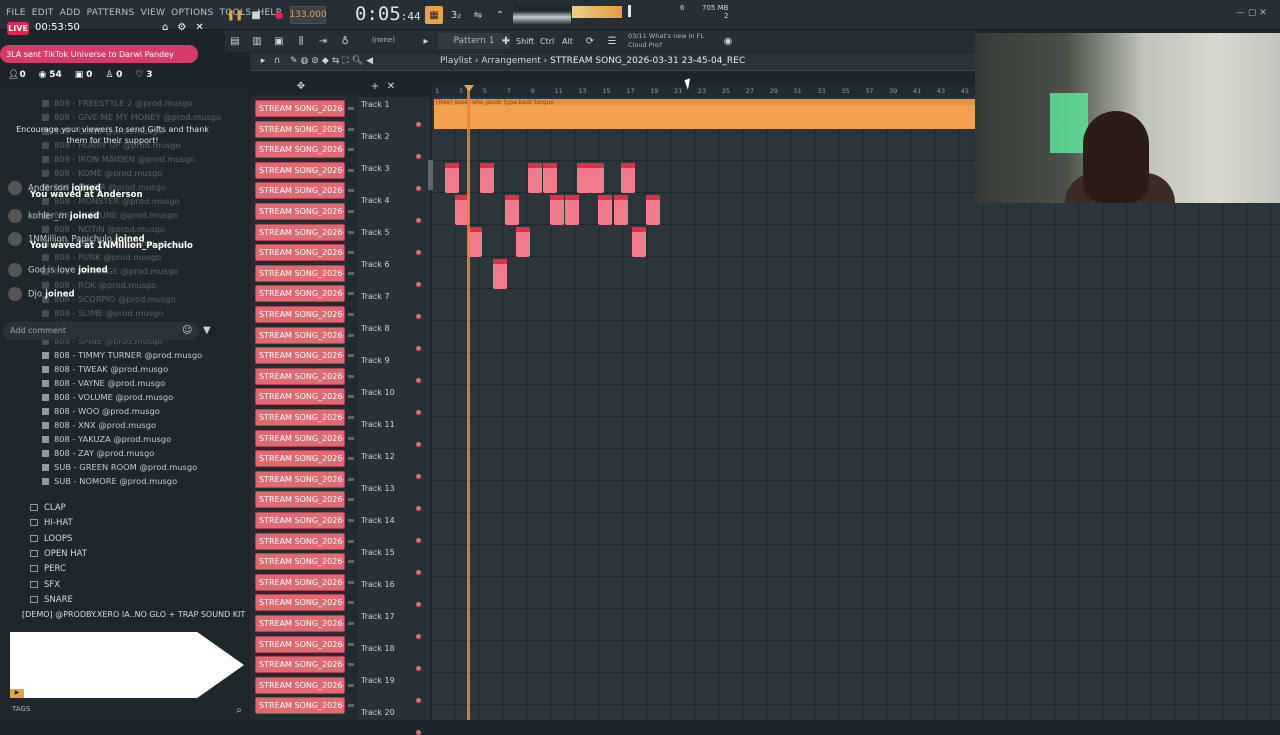 Image resolution: width=1280 pixels, height=735 pixels. Describe the element at coordinates (239, 710) in the screenshot. I see `search-icon: ⌕` at that location.